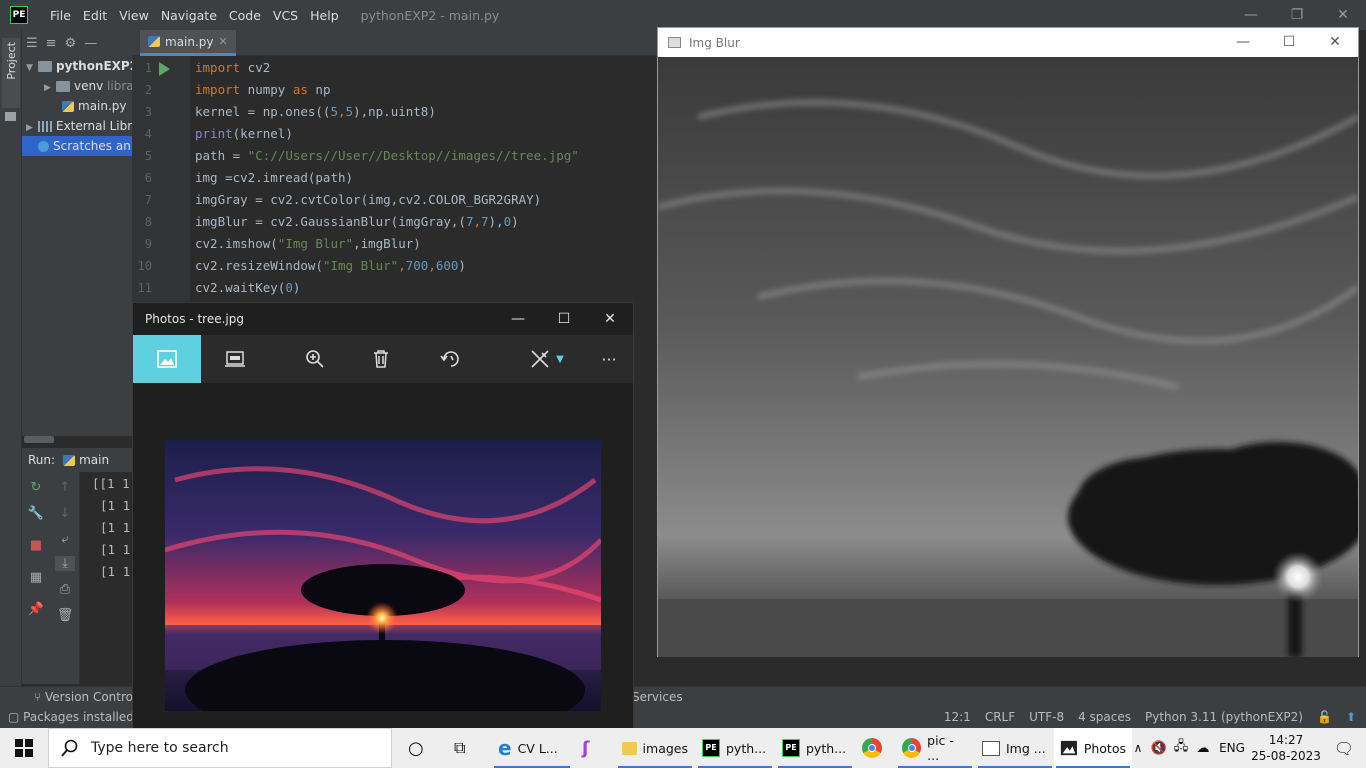 Image resolution: width=1366 pixels, height=768 pixels. What do you see at coordinates (95, 15) in the screenshot?
I see `menu-edit: Edit` at bounding box center [95, 15].